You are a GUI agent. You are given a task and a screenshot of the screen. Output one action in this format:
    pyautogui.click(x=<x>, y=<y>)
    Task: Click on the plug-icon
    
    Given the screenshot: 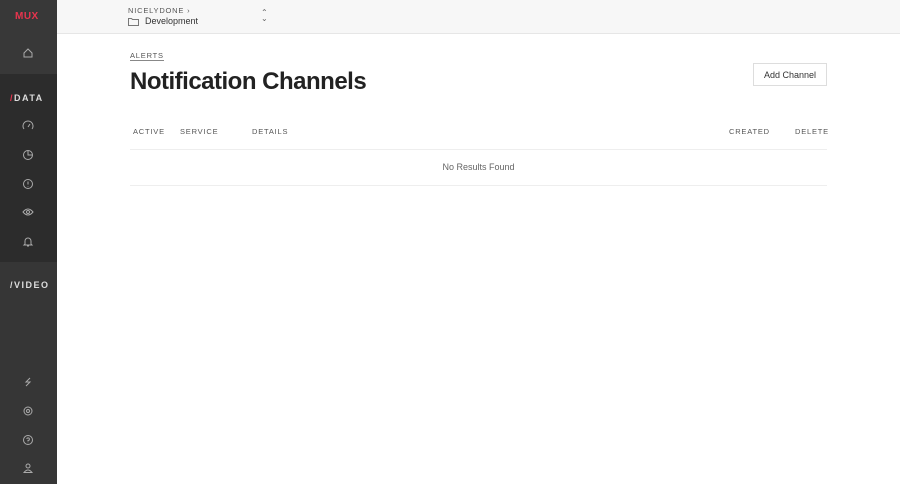 What is the action you would take?
    pyautogui.click(x=28, y=382)
    